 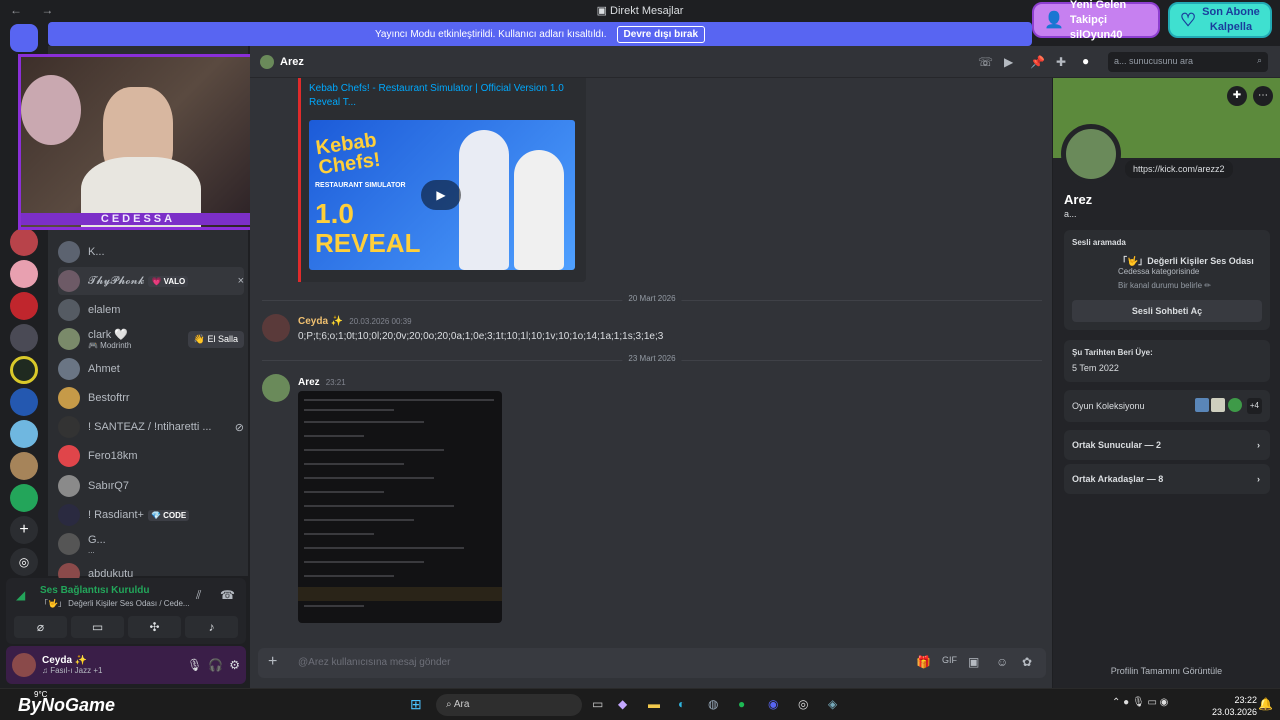 What do you see at coordinates (1164, 285) in the screenshot?
I see `voice-hint: Bir kanal durumu belirle ✏` at bounding box center [1164, 285].